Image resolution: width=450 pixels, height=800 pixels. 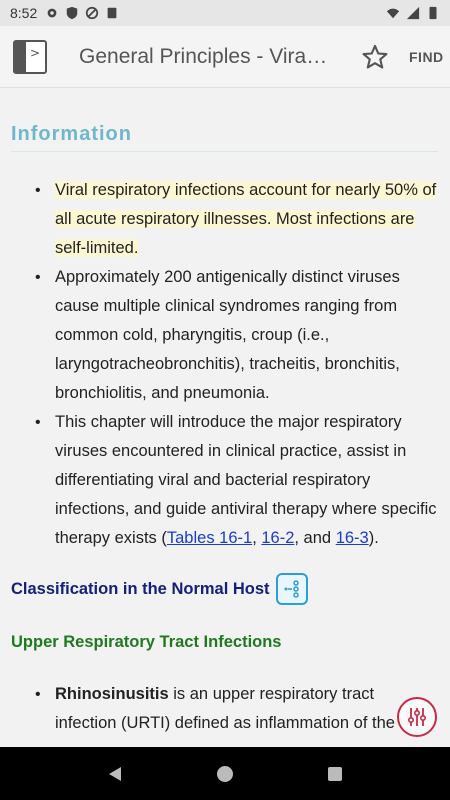 I want to click on list-item-text-end: )., so click(x=373, y=538).